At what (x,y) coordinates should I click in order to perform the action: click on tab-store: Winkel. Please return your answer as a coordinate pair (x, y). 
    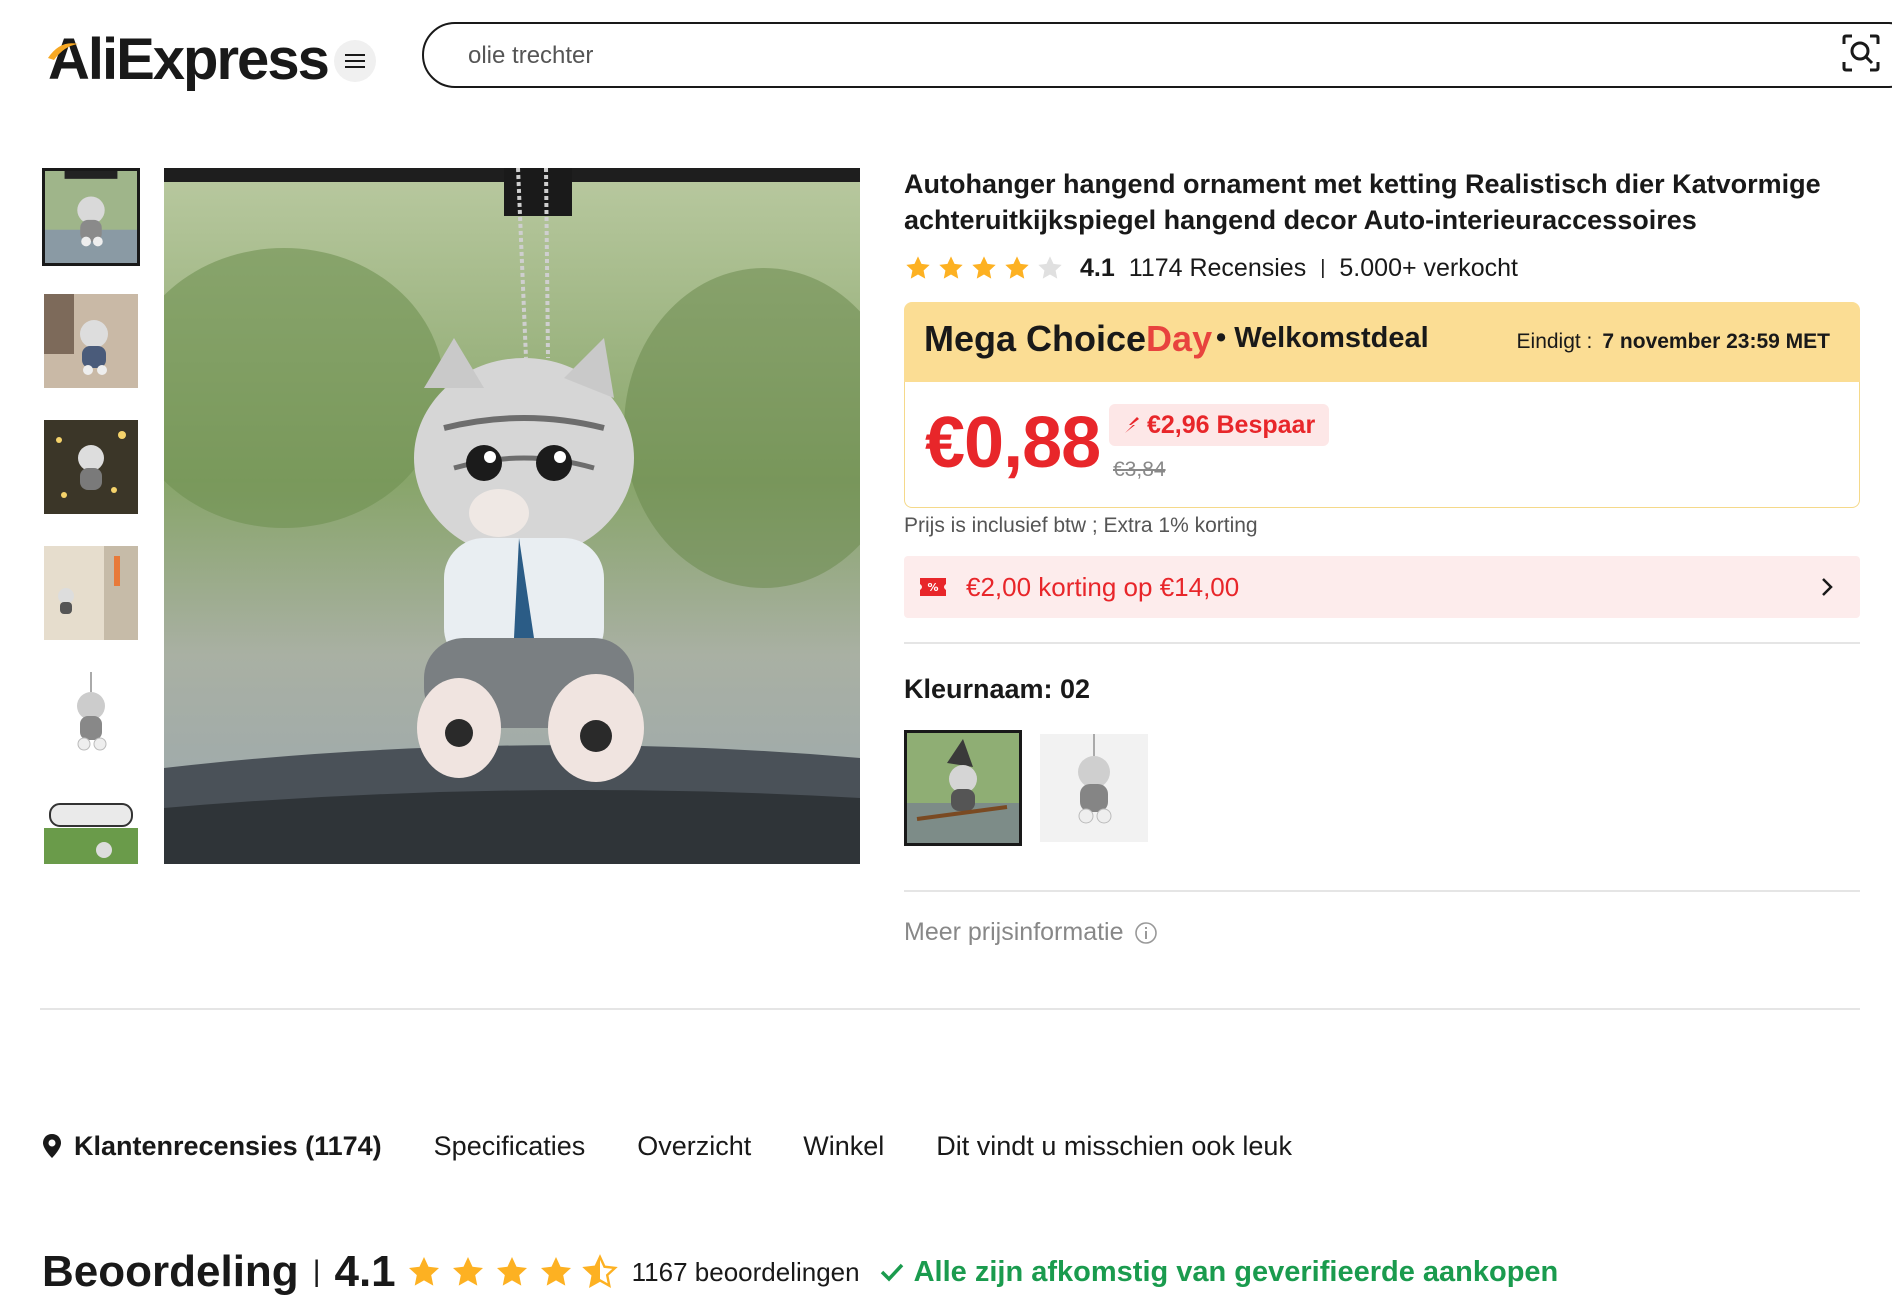
    Looking at the image, I should click on (843, 1146).